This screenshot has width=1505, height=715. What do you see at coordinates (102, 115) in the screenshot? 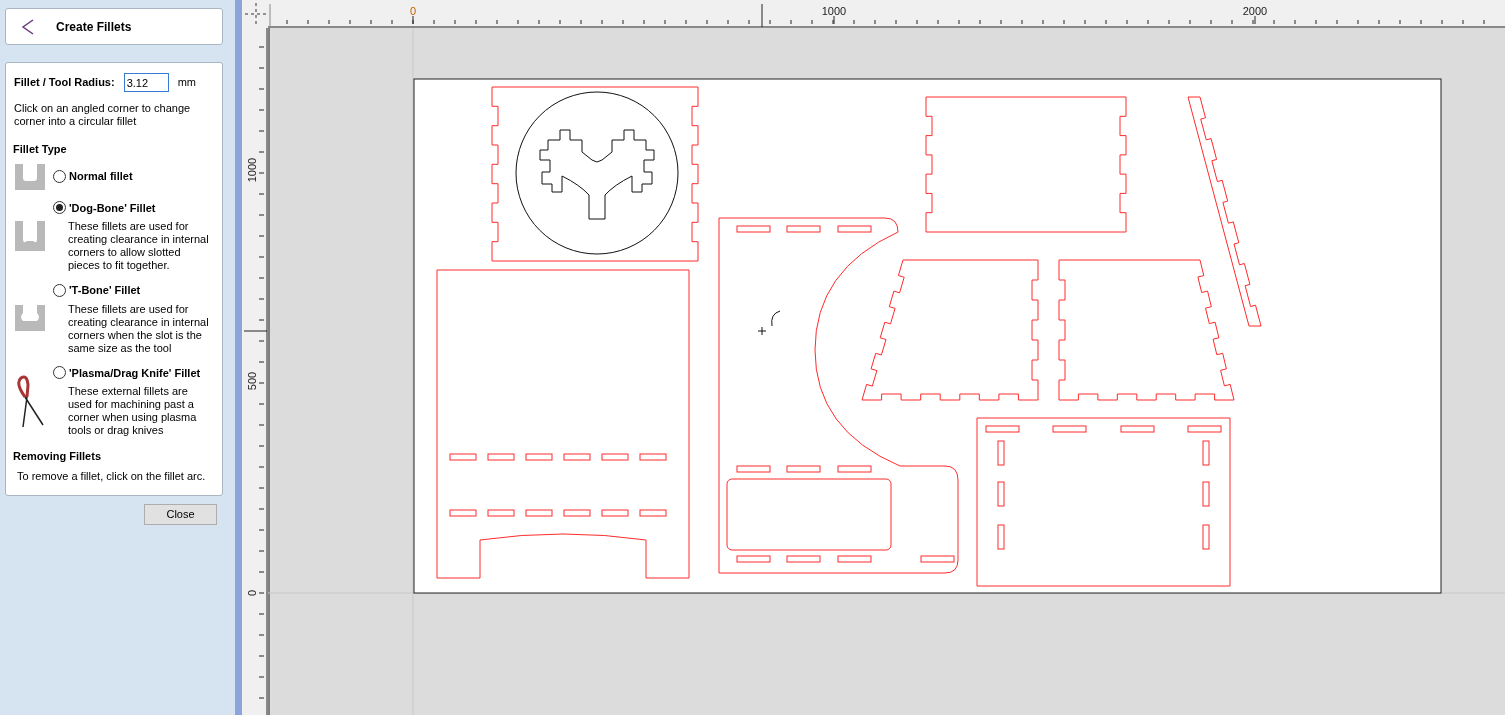
I see `instructions-text: Click on an angled corner to change corner into a circular fillet` at bounding box center [102, 115].